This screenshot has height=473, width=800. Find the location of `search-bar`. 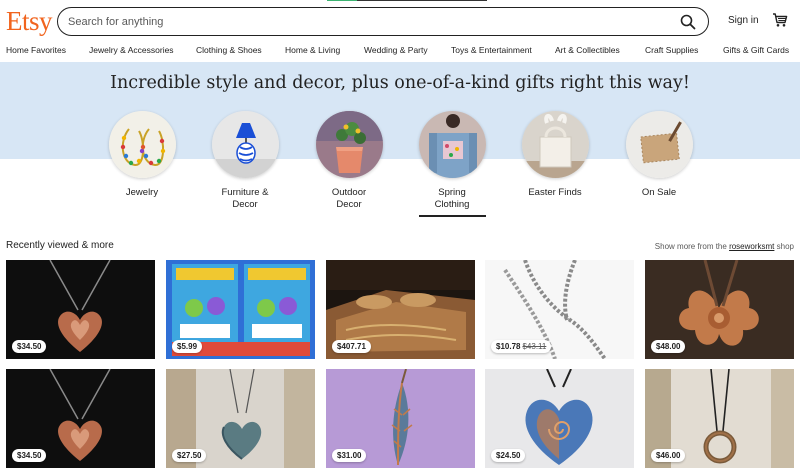

search-bar is located at coordinates (383, 21).